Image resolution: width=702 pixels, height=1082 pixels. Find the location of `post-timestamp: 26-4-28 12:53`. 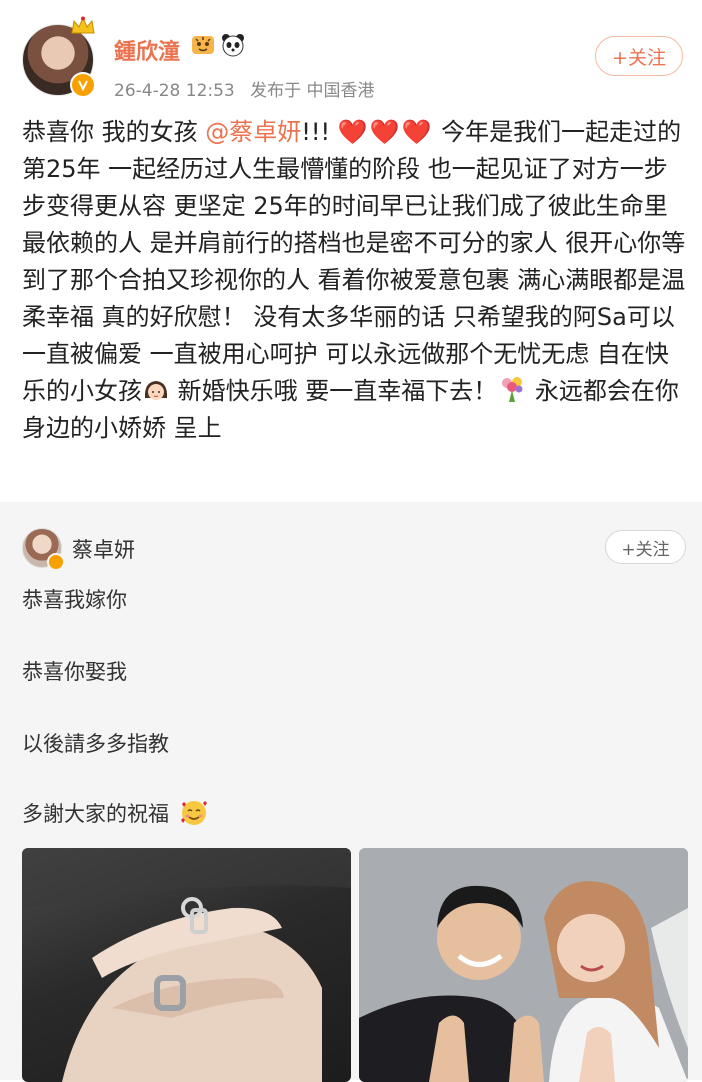

post-timestamp: 26-4-28 12:53 is located at coordinates (174, 91).